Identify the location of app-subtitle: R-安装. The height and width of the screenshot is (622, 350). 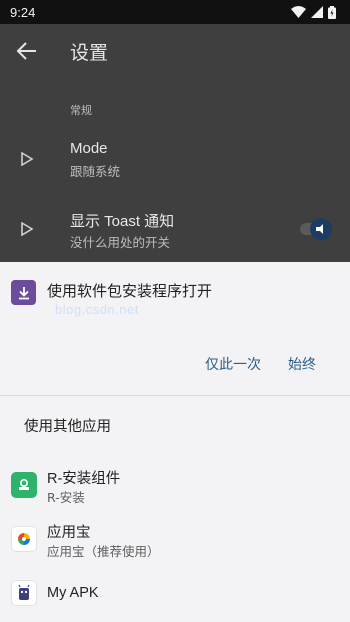
(66, 497).